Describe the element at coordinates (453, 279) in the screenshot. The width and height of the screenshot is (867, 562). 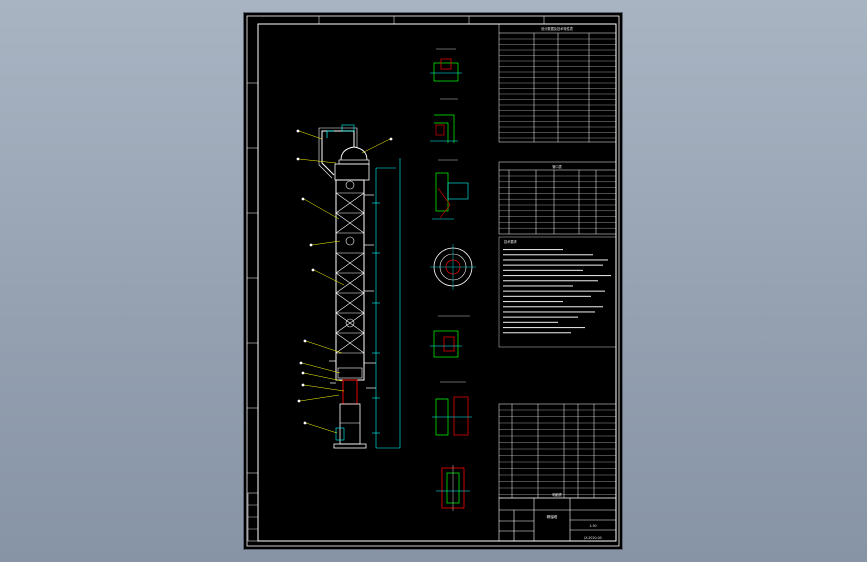
I see `detail-views` at that location.